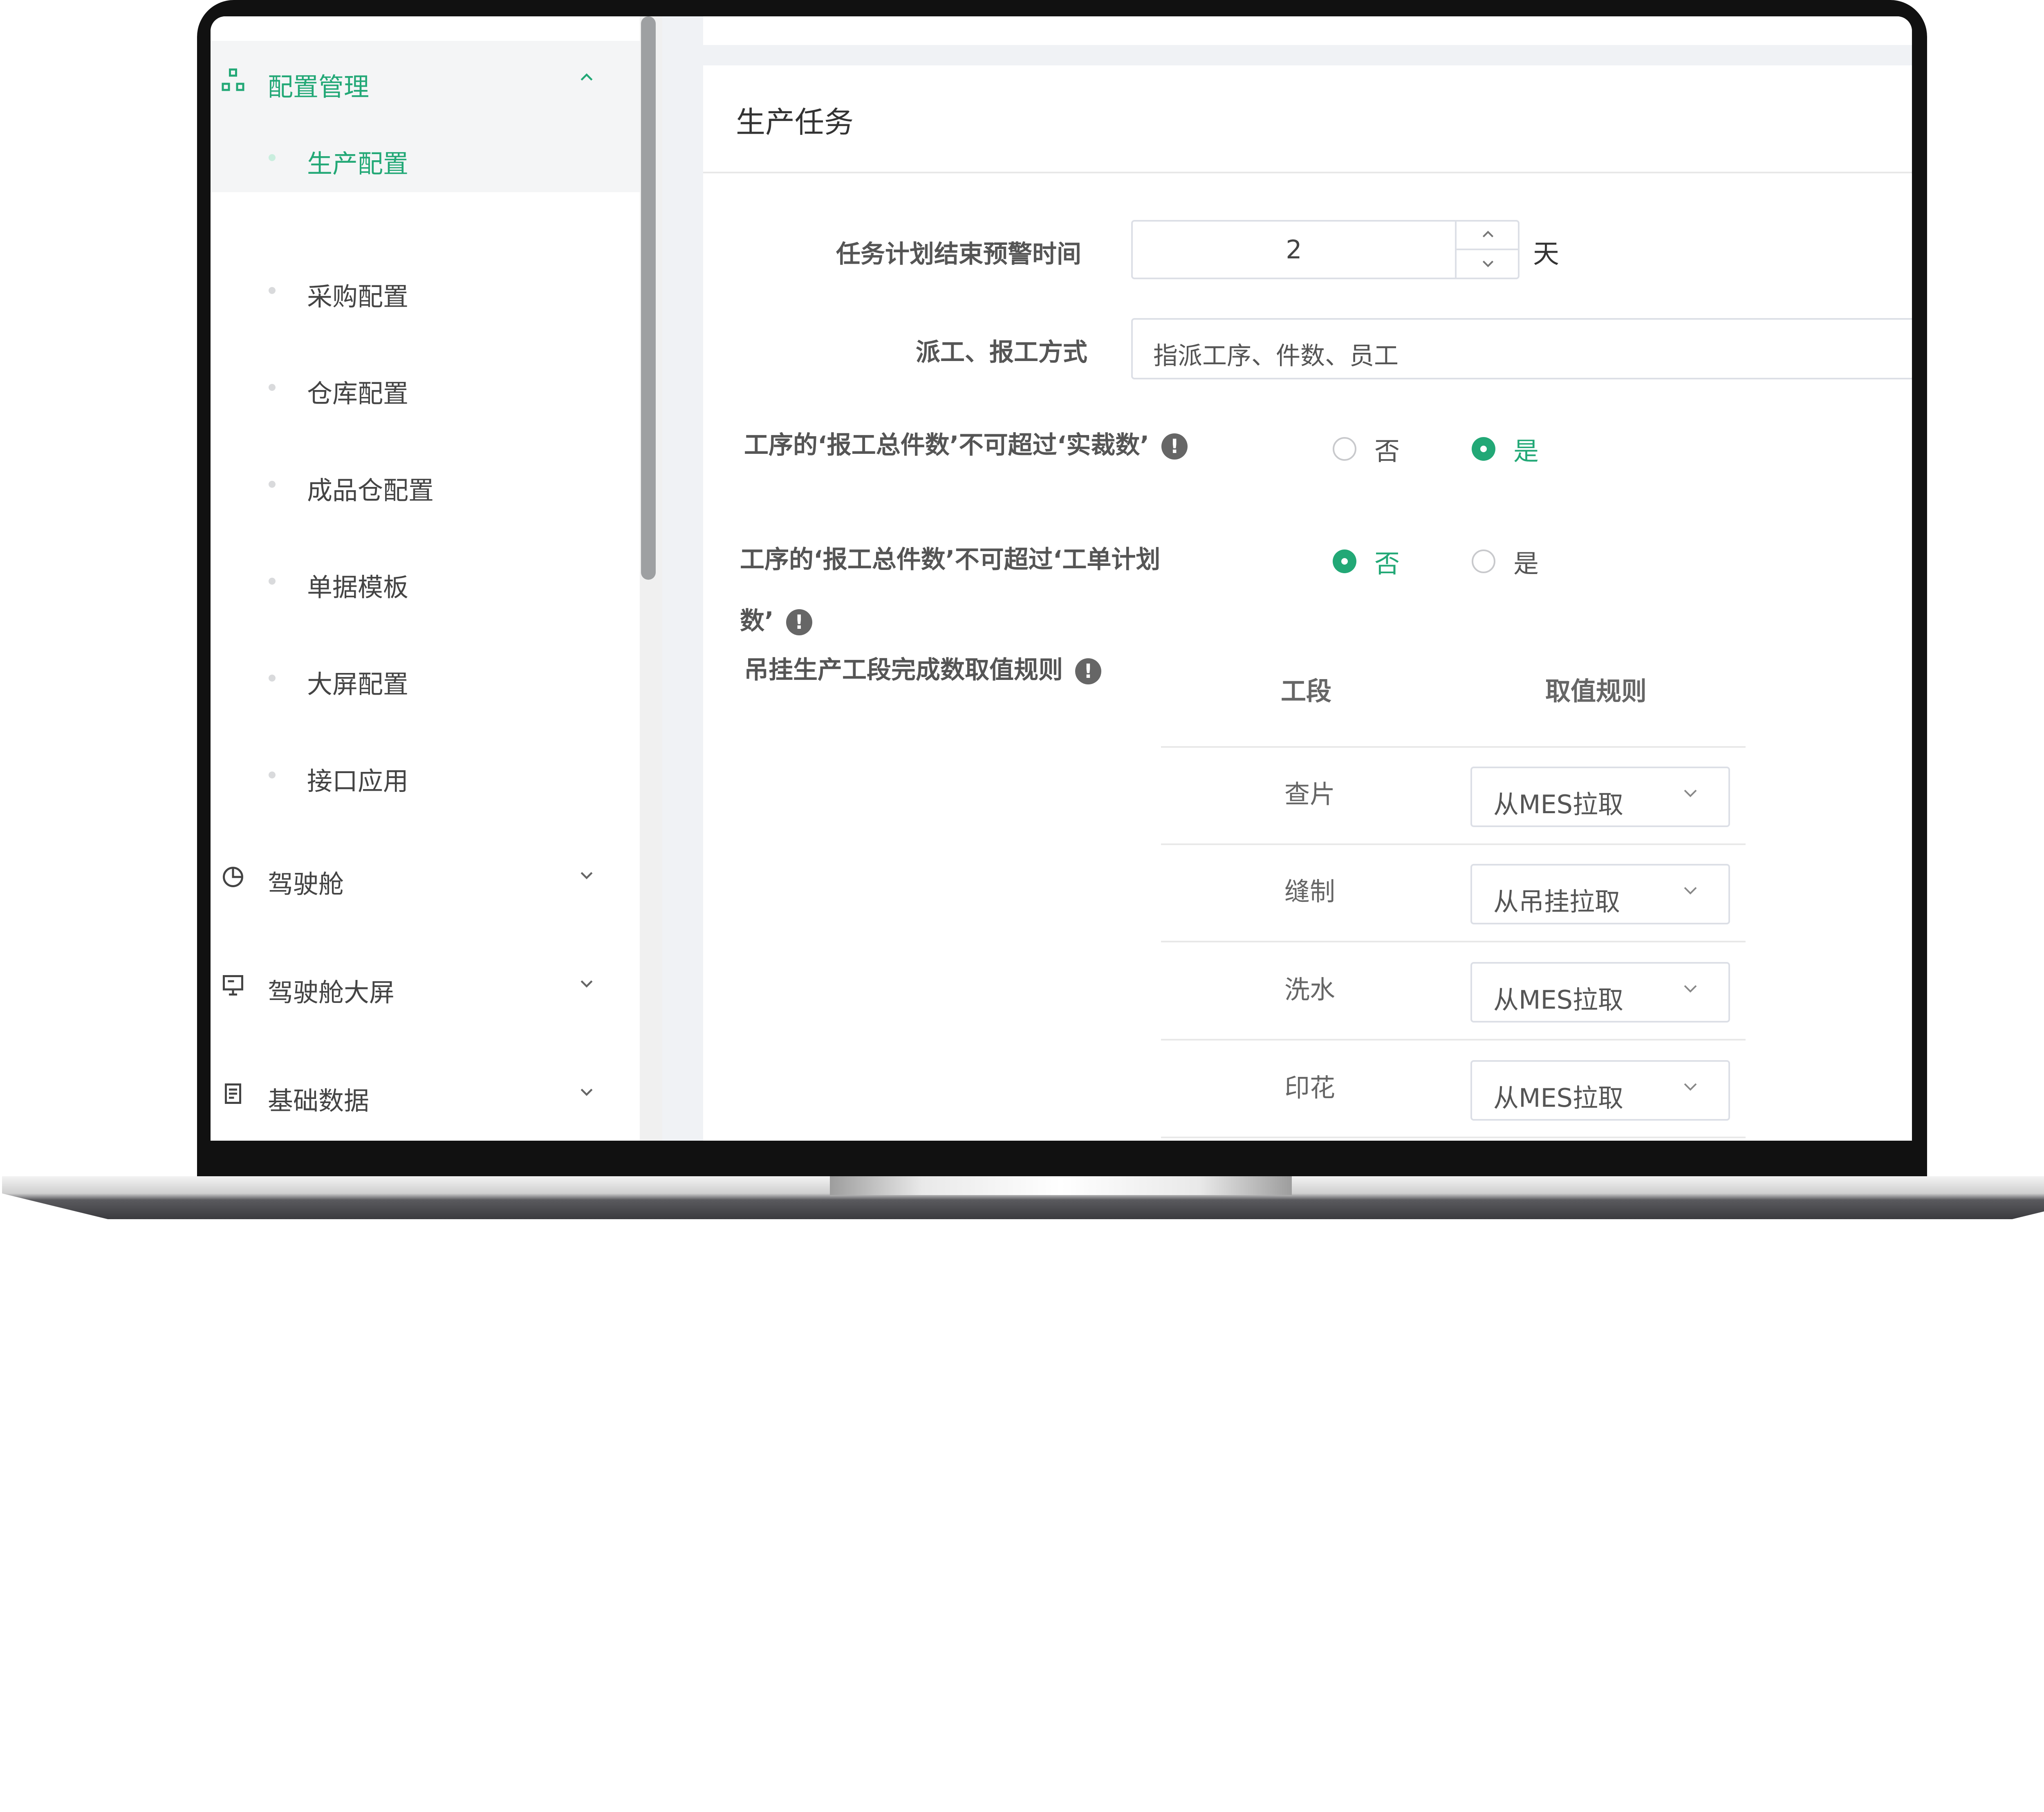 The width and height of the screenshot is (2044, 1812). I want to click on warning-time-value: 2, so click(1294, 250).